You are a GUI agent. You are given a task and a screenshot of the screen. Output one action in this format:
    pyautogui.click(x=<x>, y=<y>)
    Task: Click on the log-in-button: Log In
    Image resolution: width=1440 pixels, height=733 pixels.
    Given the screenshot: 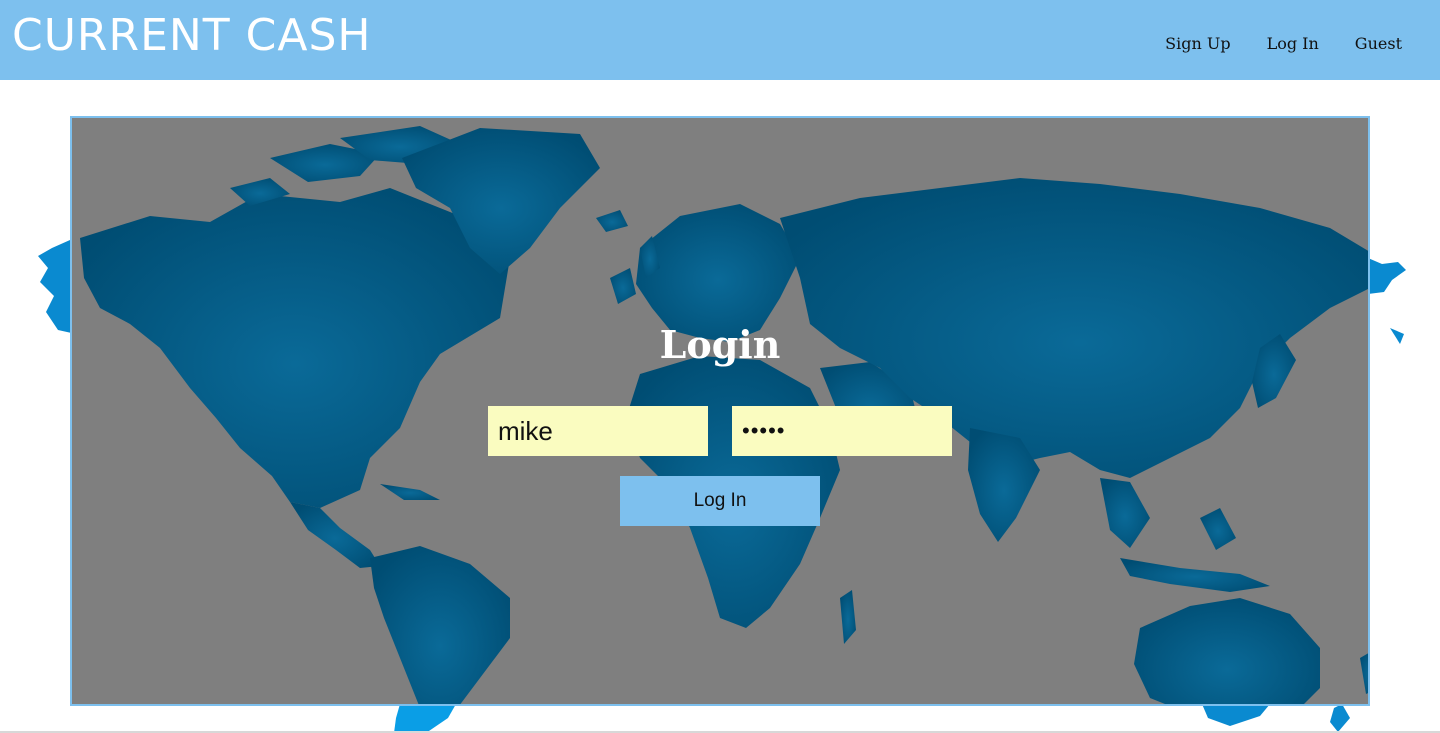 What is the action you would take?
    pyautogui.click(x=720, y=501)
    